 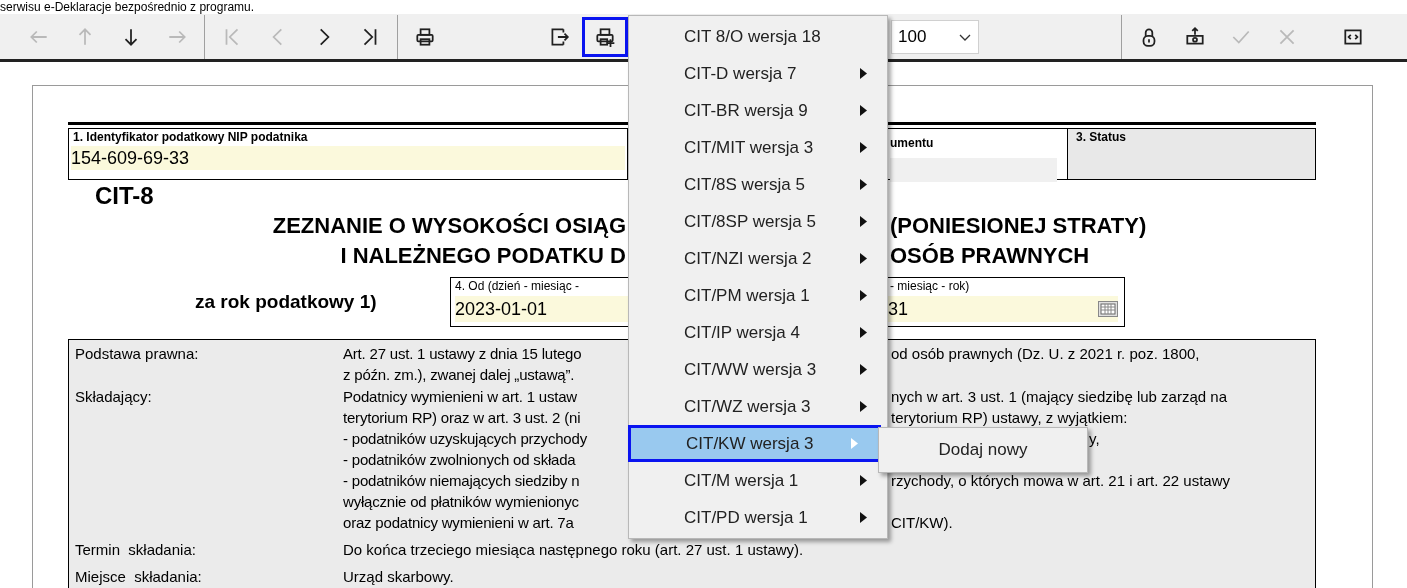 I want to click on info-text: rzychody, o których mowa w art. 21 i art. 22 ustawy, so click(x=1061, y=481).